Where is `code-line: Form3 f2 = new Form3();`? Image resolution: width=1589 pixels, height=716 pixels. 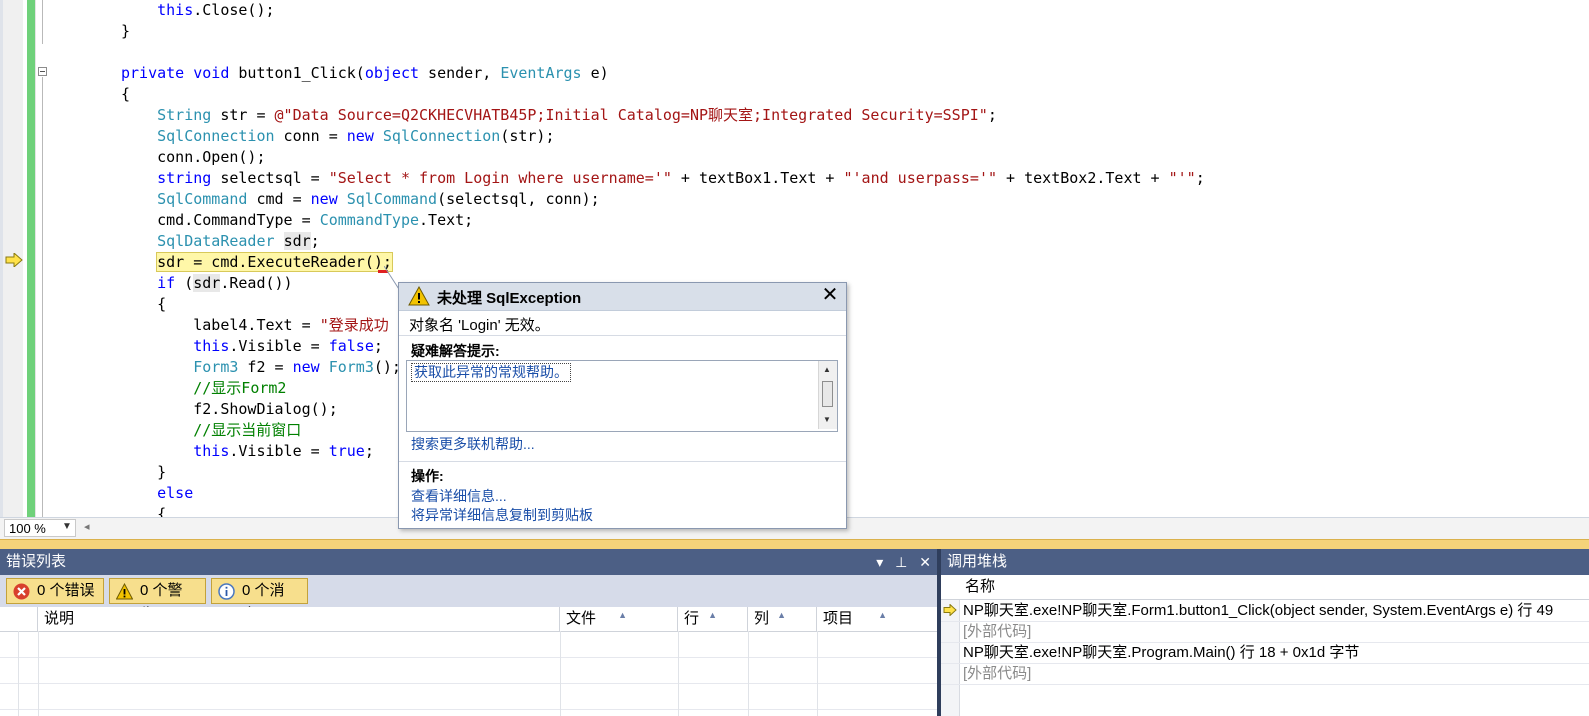 code-line: Form3 f2 = new Form3(); is located at coordinates (261, 367).